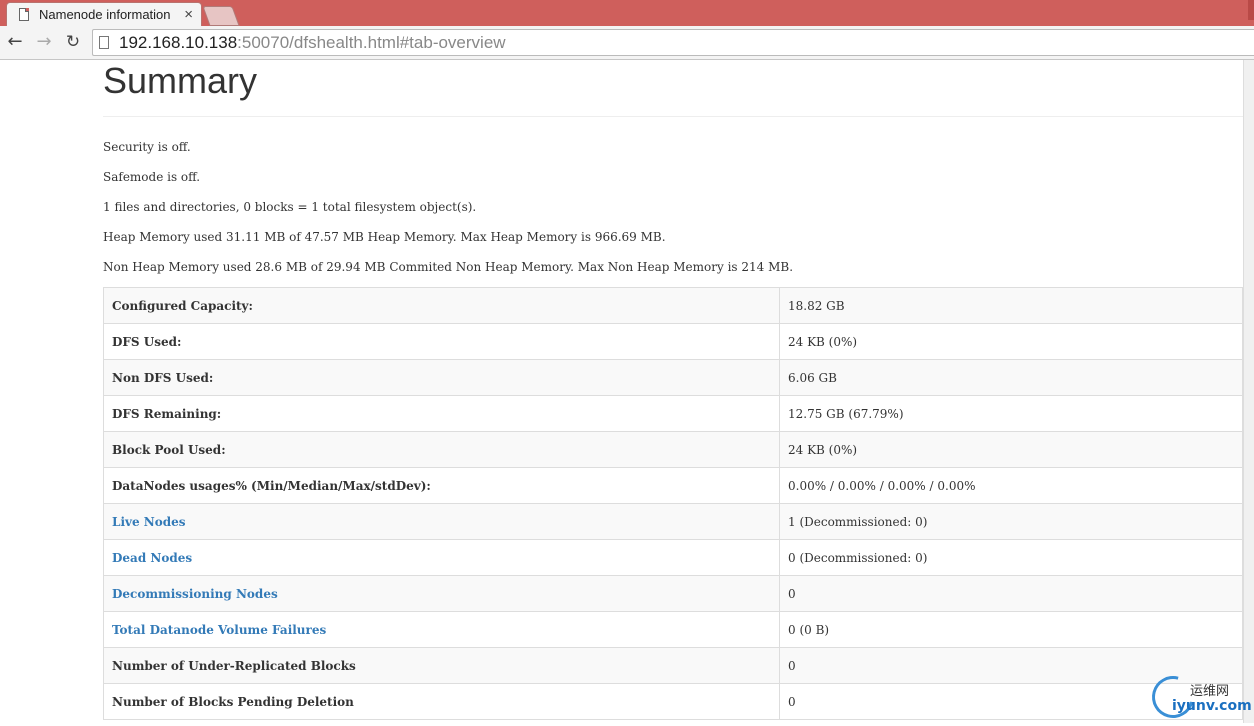 The height and width of the screenshot is (726, 1254). I want to click on watermark-en: iyunv.com, so click(1212, 706).